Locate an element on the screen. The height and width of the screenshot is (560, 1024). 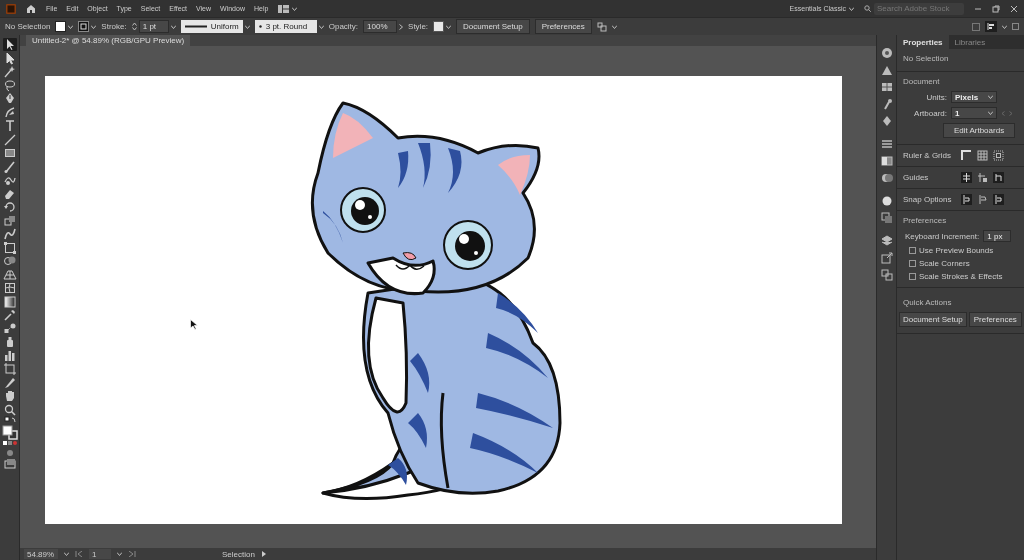
section-heading: Document is located at coordinates (922, 81).